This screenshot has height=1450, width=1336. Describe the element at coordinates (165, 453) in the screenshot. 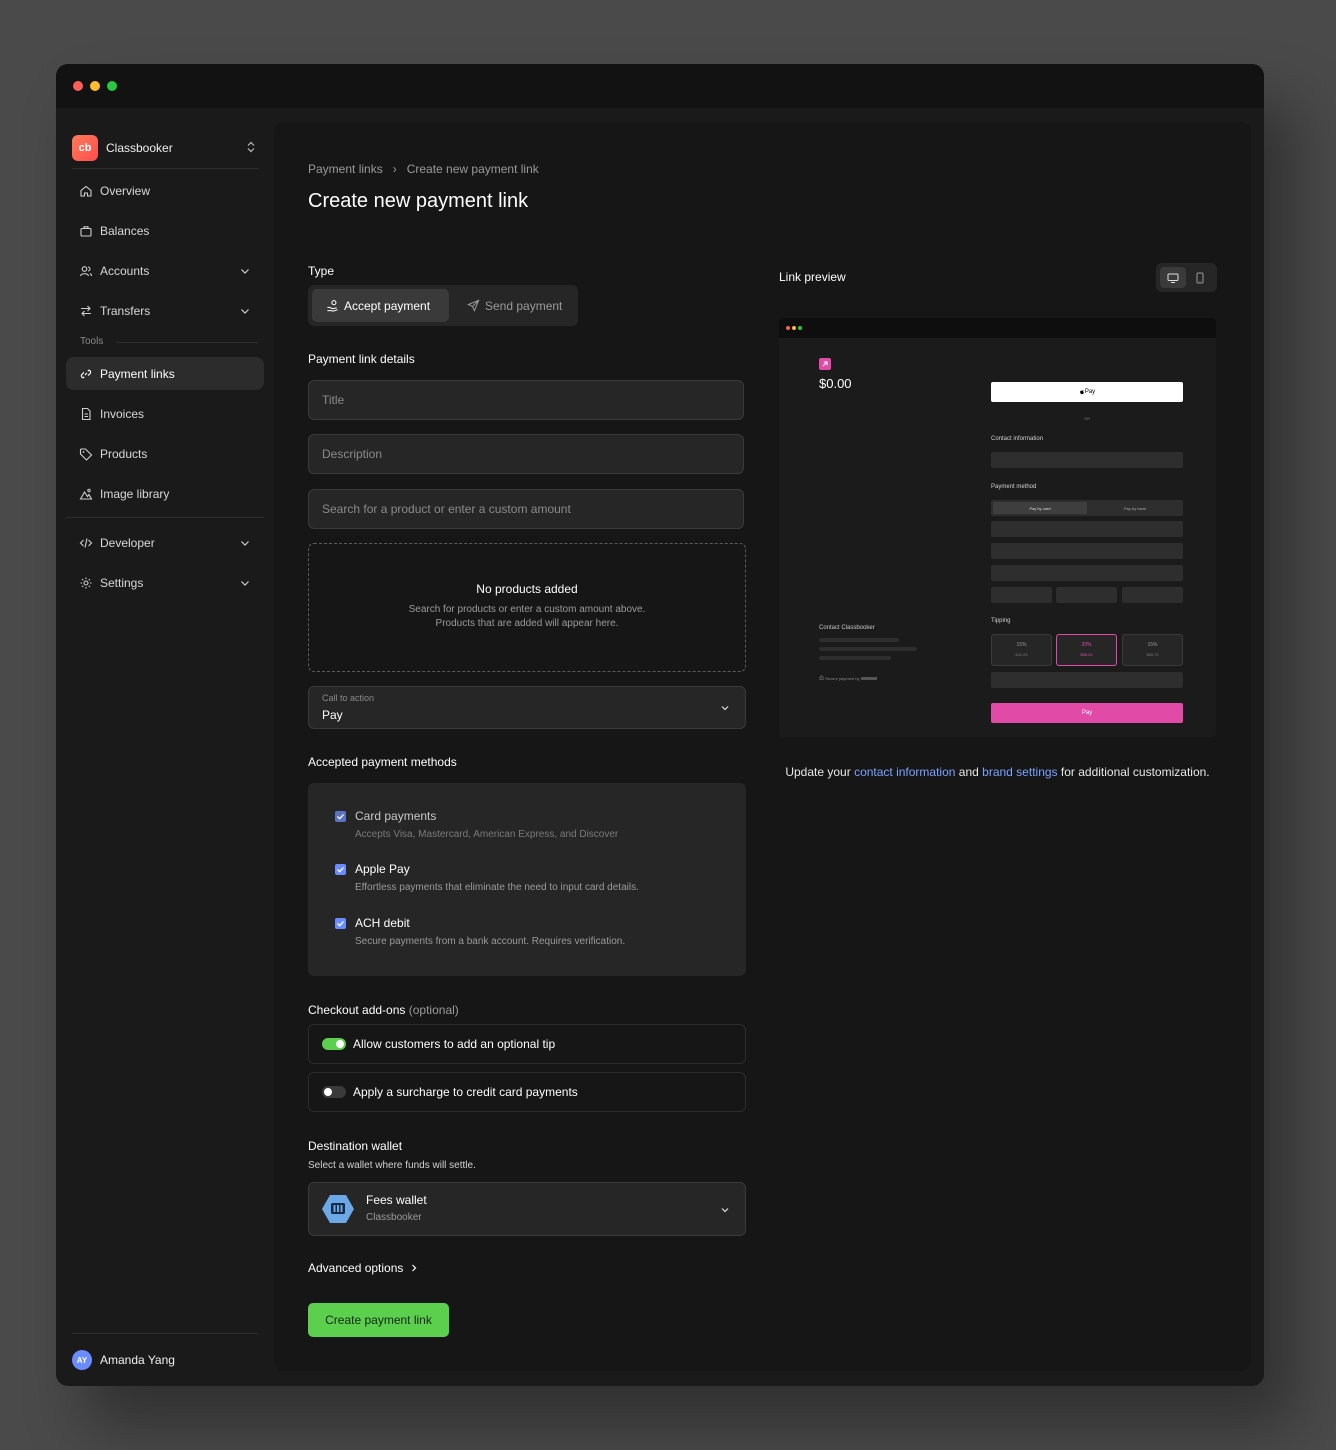

I see `sidebar-item-products: Products` at that location.